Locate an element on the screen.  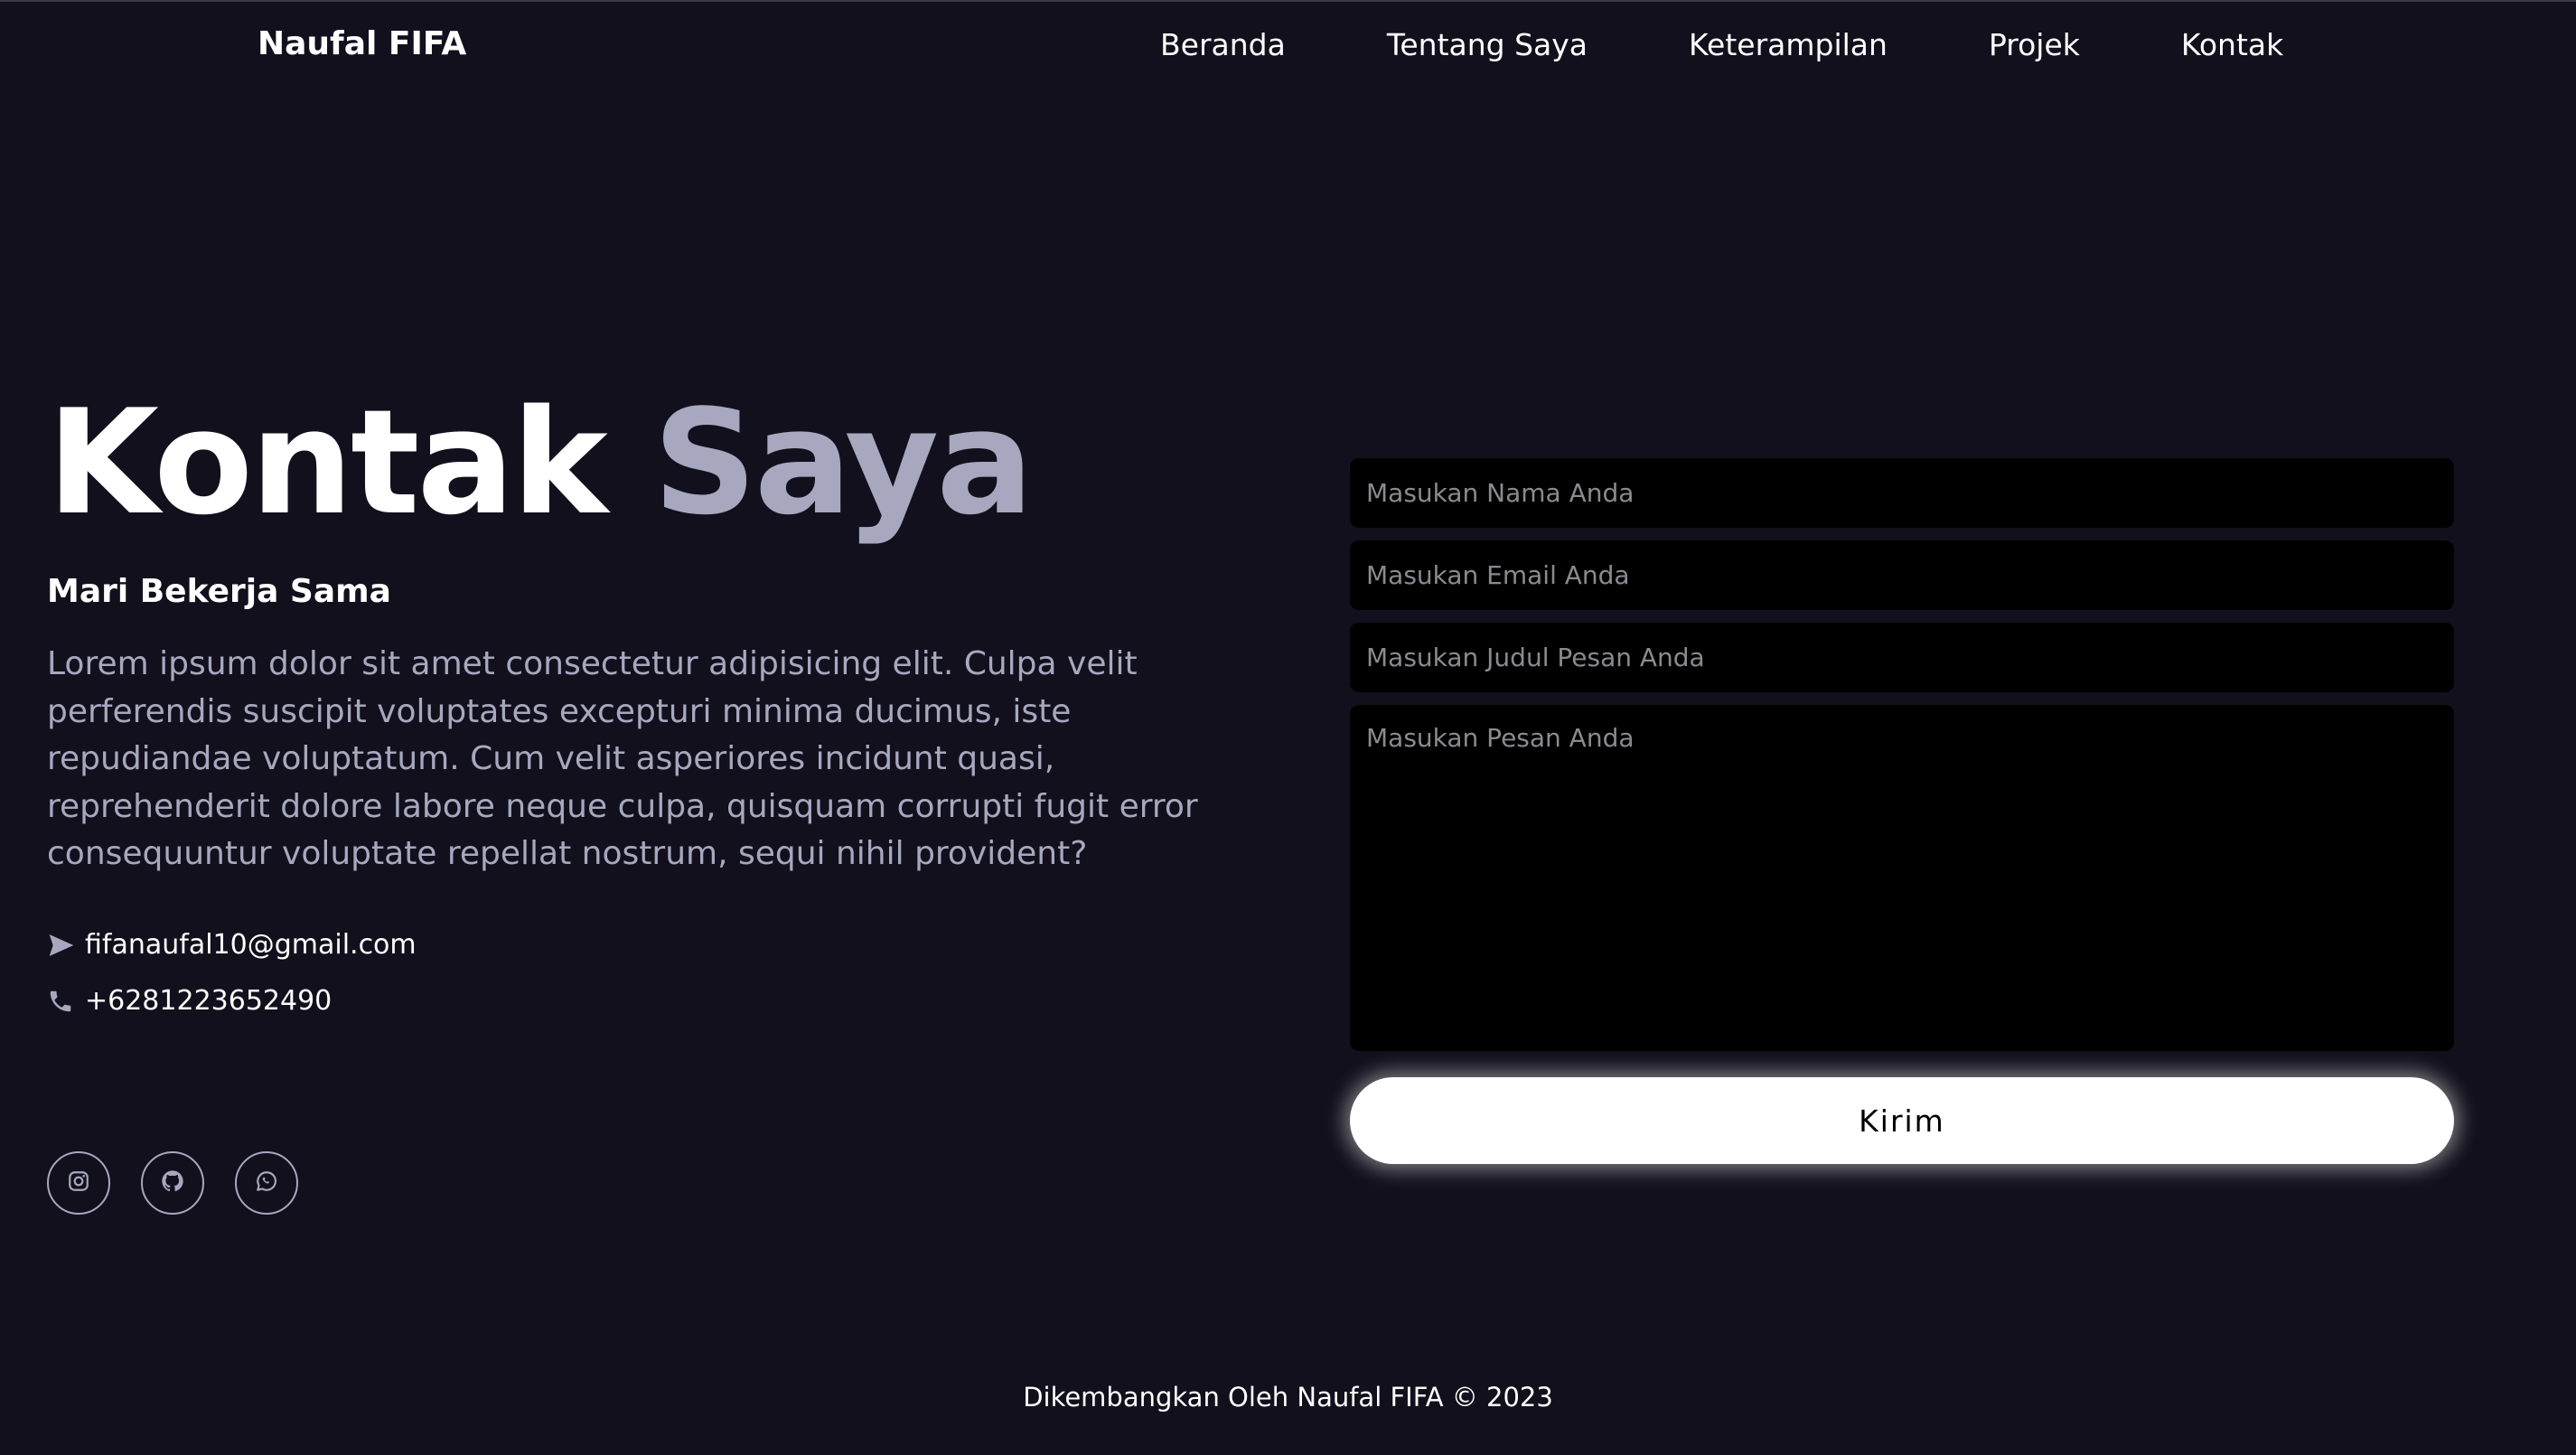
phone-contact: +6281223652490 is located at coordinates (189, 1001).